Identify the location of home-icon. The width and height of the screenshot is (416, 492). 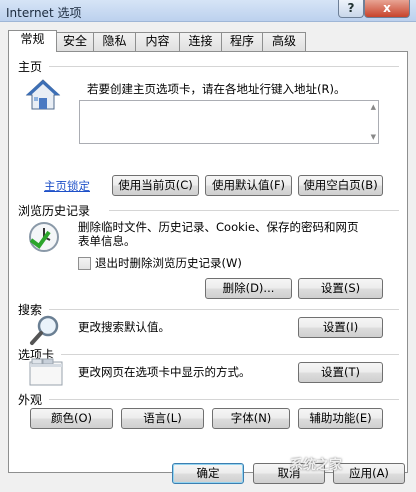
(43, 94).